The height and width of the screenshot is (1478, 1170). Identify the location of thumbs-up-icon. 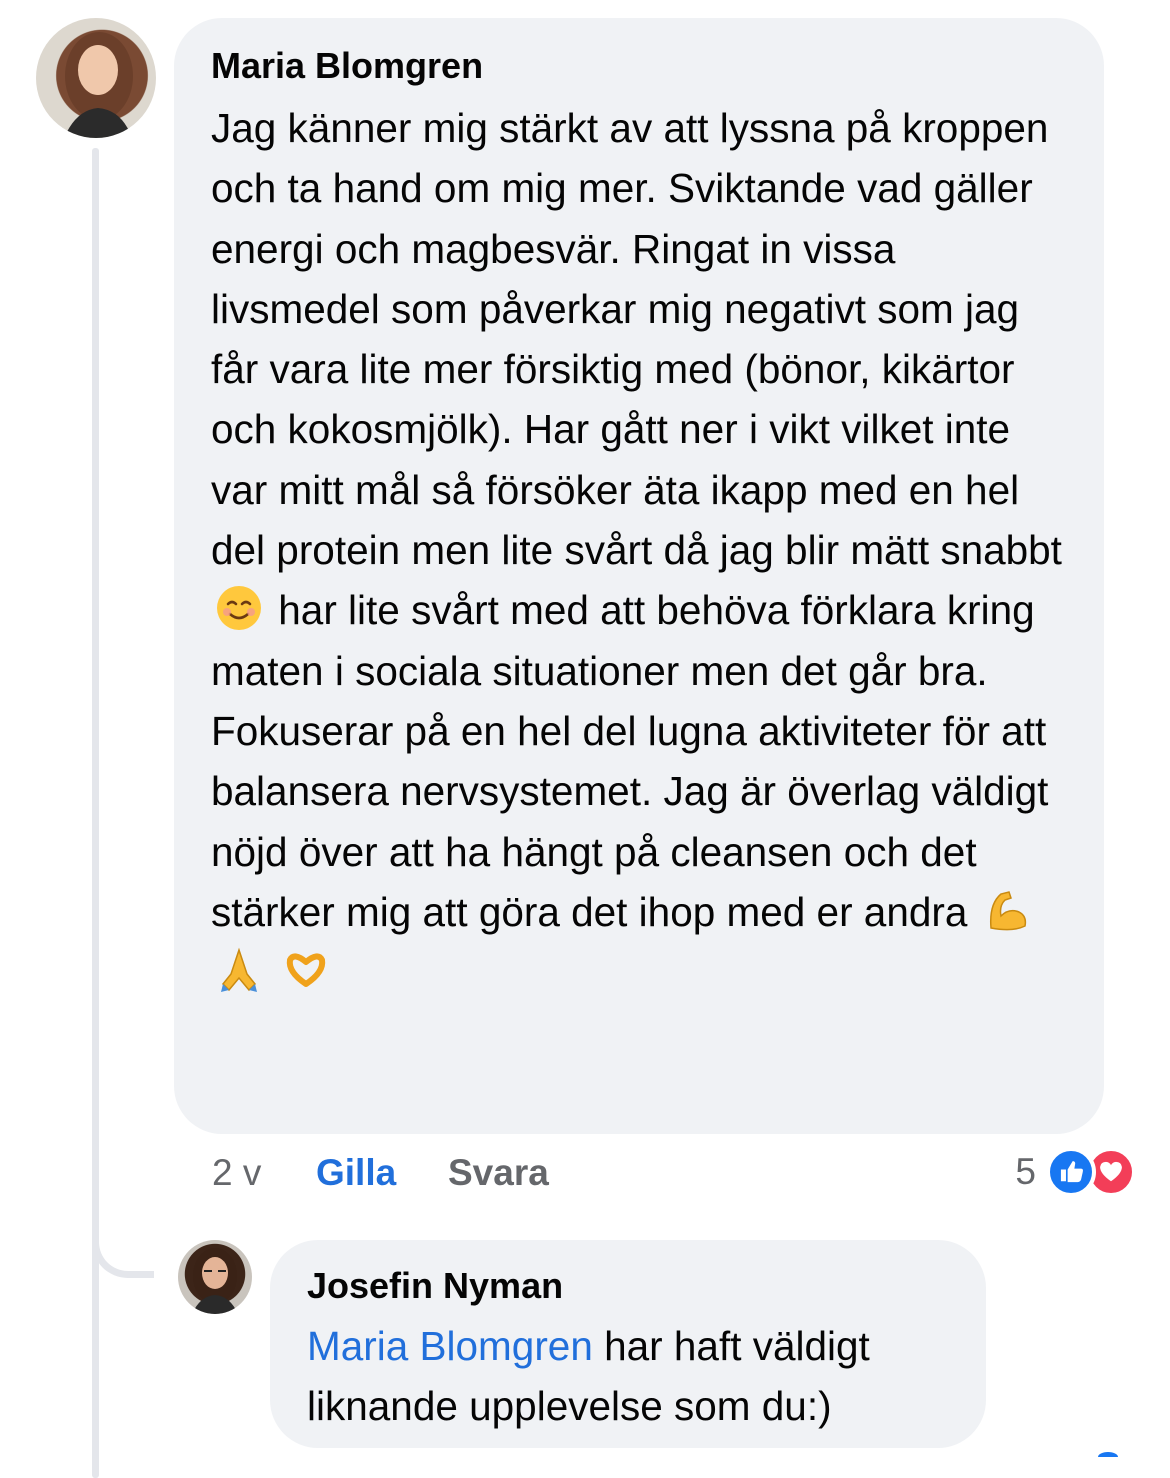
(1071, 1172).